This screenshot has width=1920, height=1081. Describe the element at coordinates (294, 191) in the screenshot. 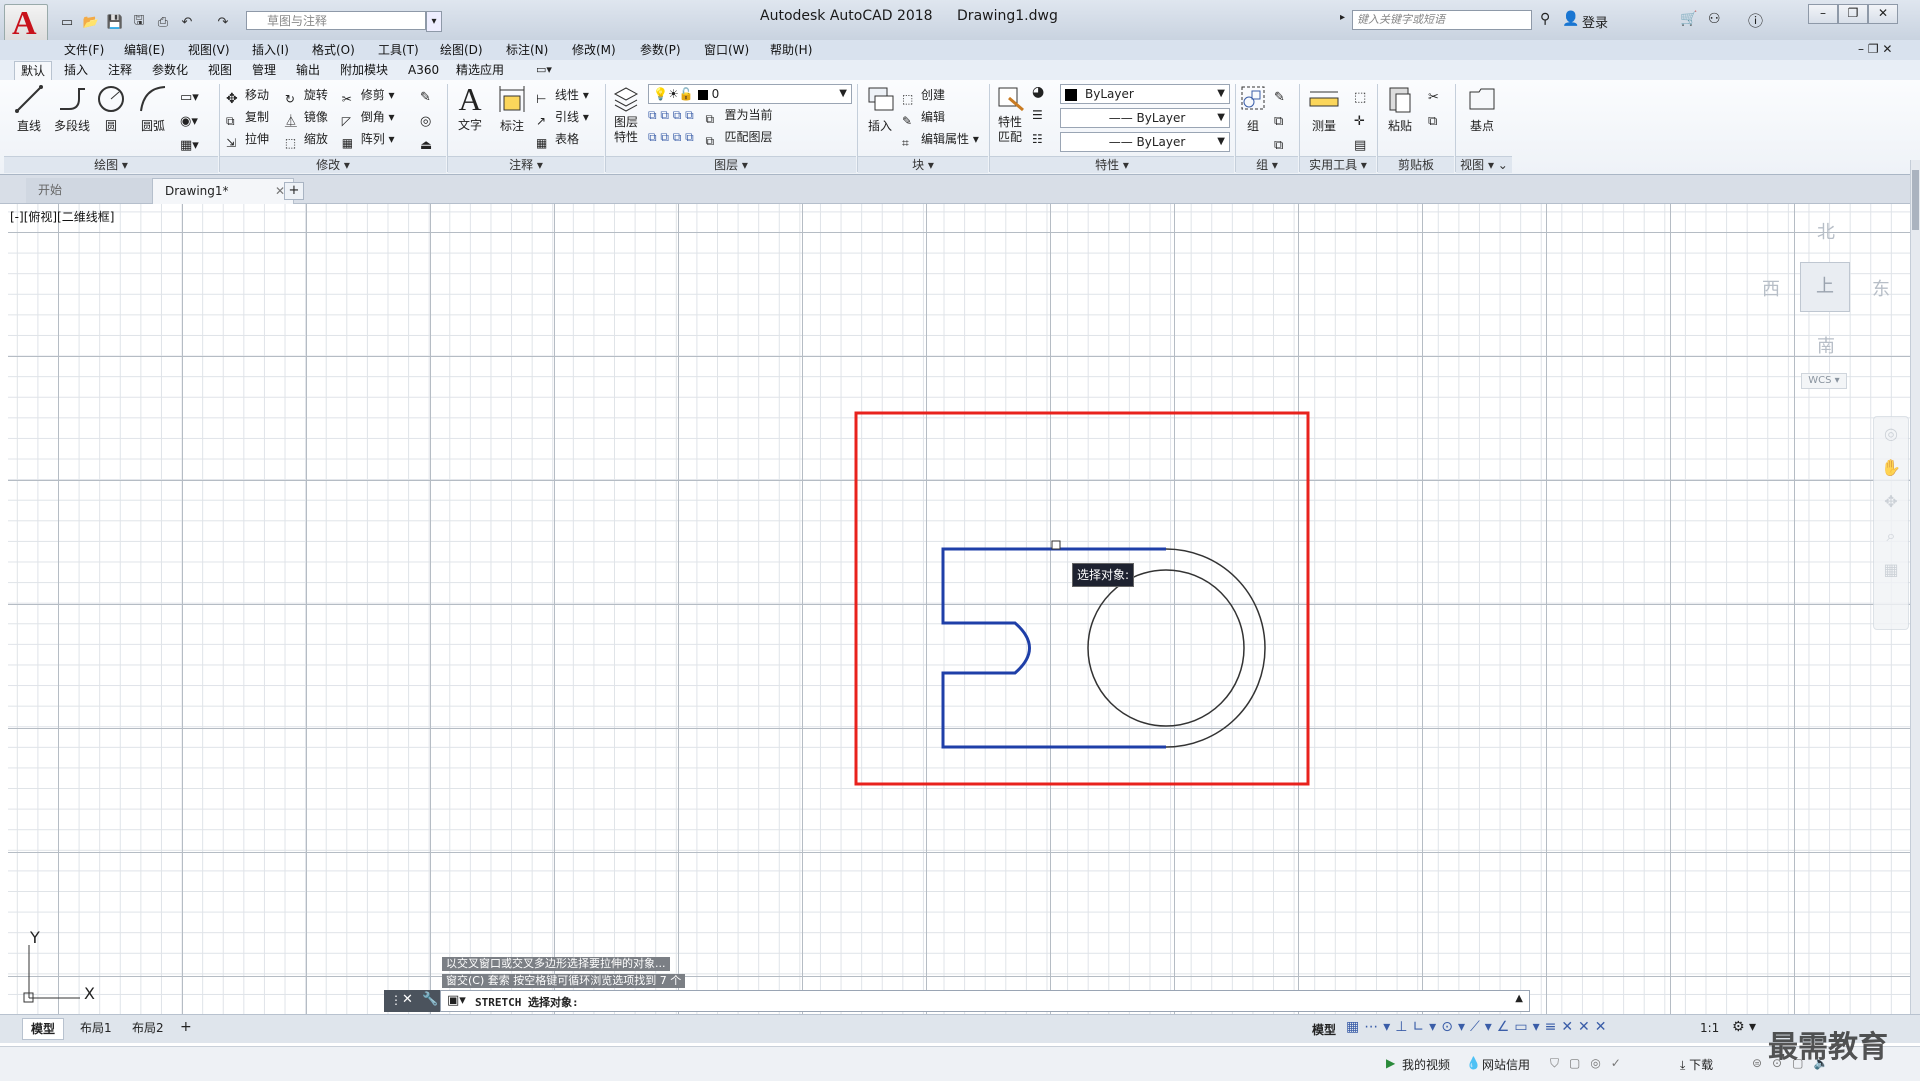

I see `new-tab-button: +` at that location.